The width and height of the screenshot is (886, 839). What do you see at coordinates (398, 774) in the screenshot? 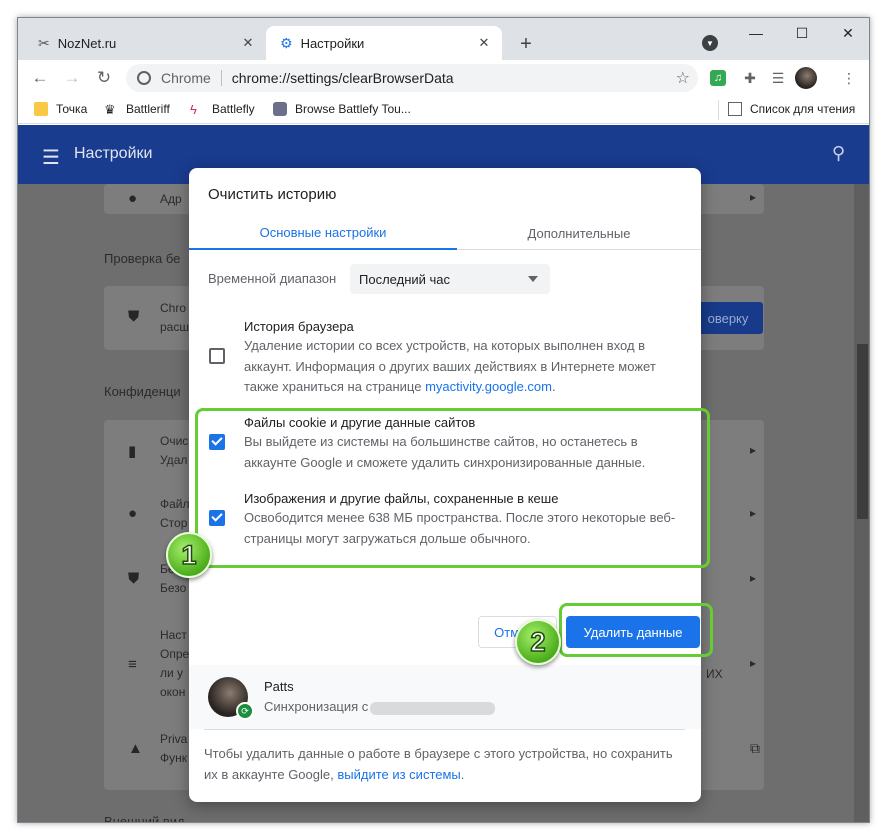
I see `sign-out-link: выйдите из системы` at bounding box center [398, 774].